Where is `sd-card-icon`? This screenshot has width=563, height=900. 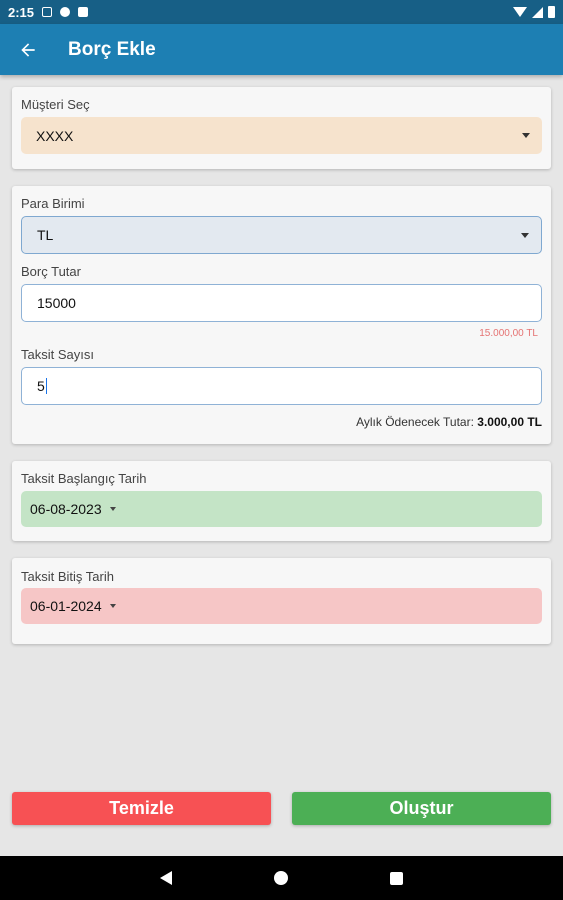
sd-card-icon is located at coordinates (83, 12).